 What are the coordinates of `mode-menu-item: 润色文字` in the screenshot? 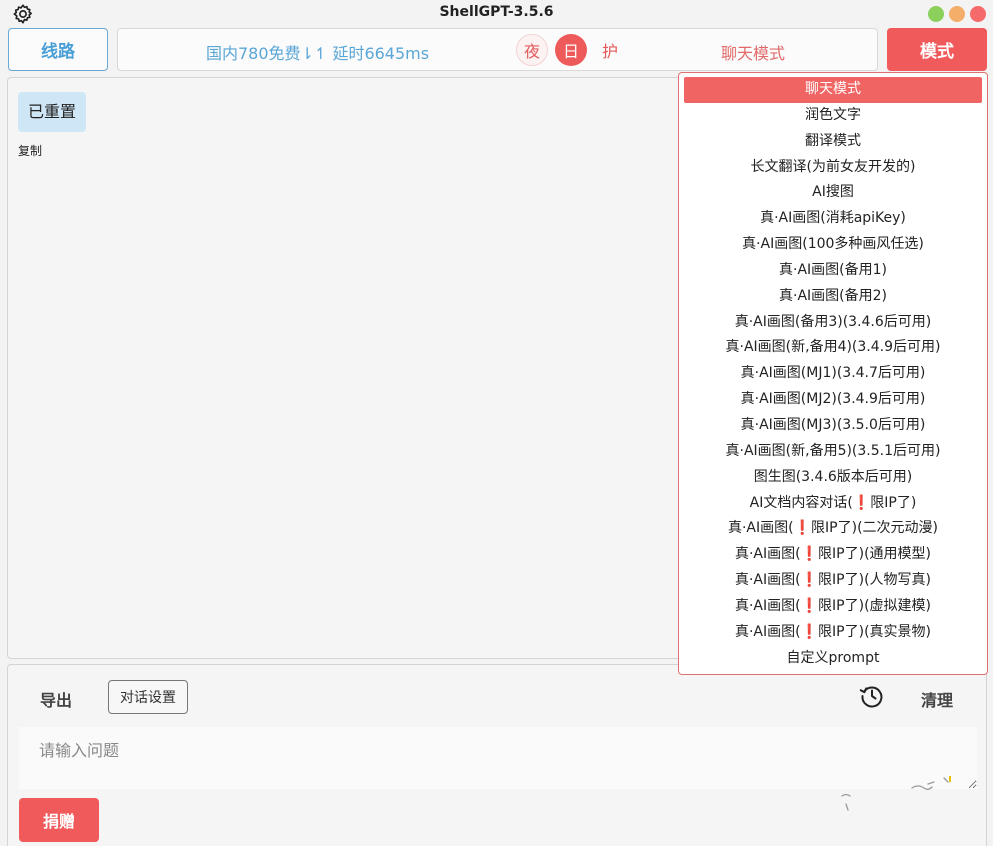 It's located at (833, 116).